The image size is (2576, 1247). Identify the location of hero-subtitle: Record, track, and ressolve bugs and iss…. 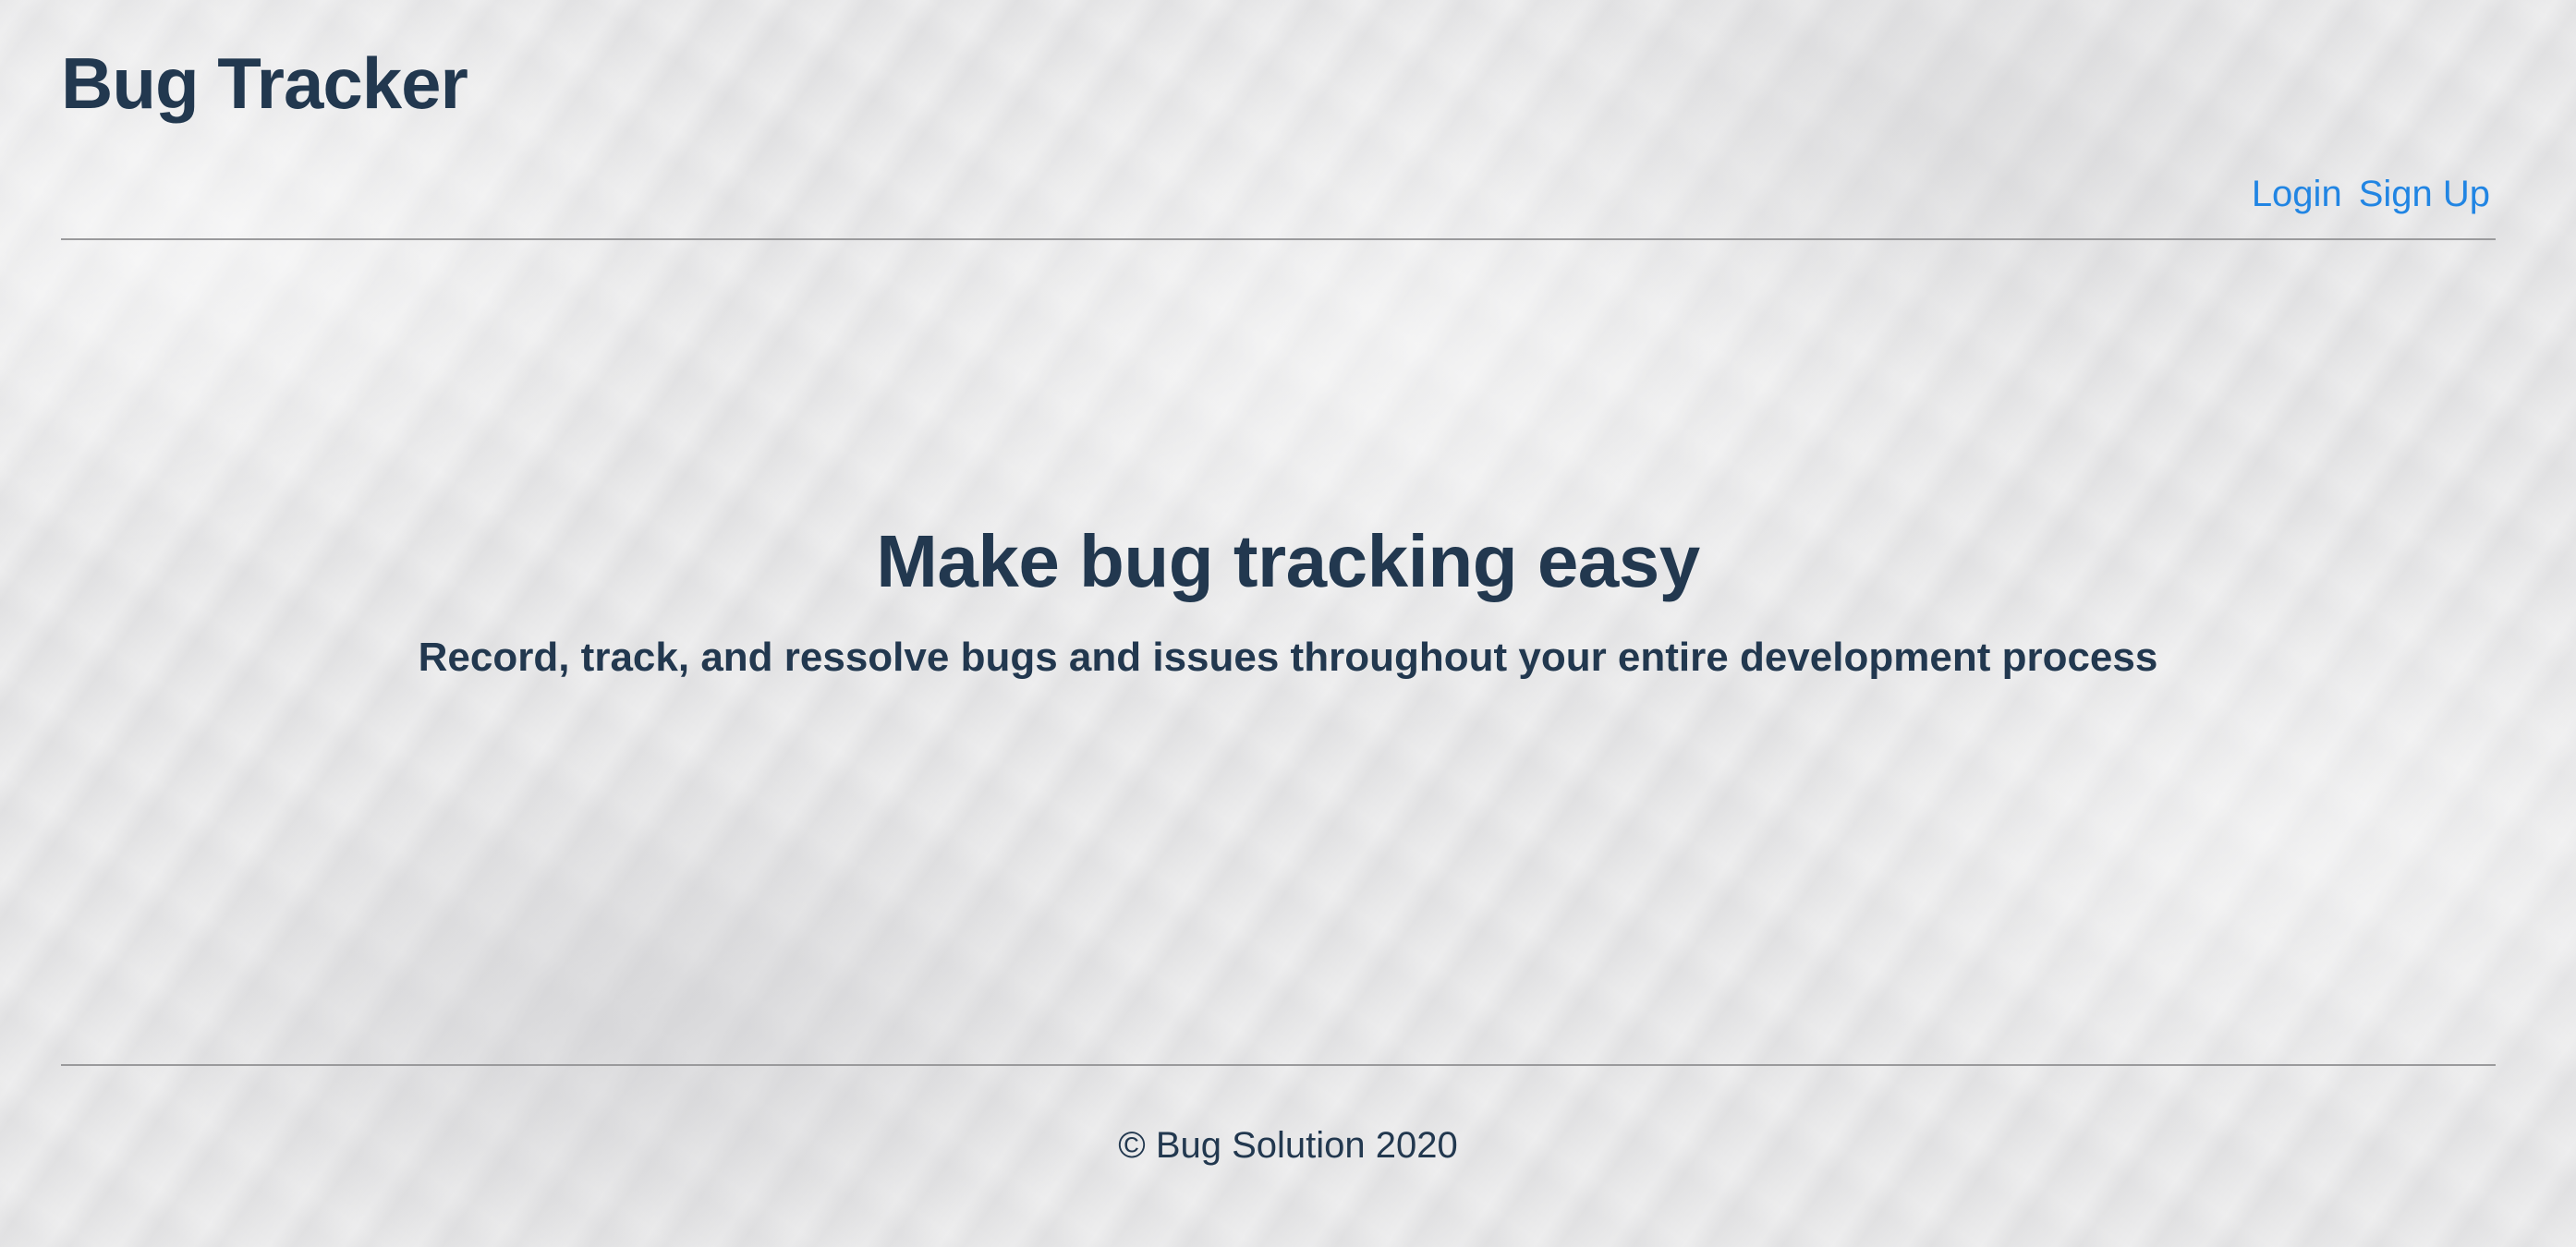
(1288, 657).